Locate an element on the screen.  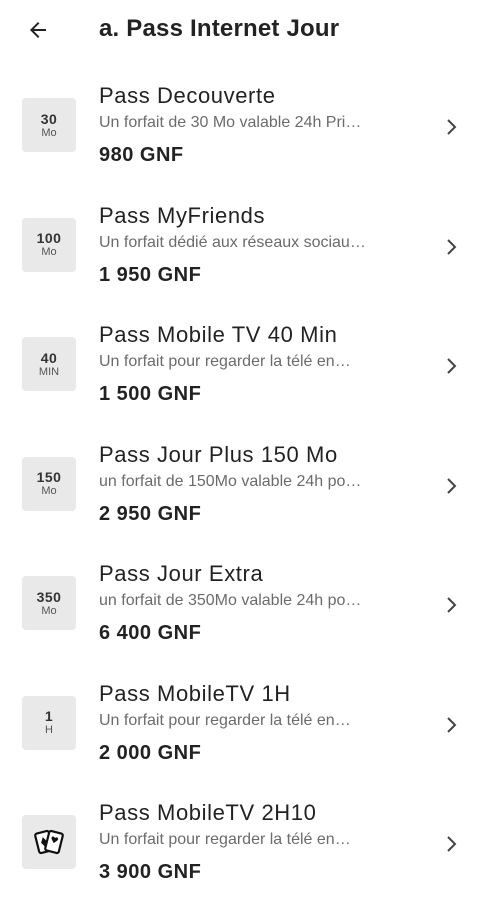
badge-unit: MIN is located at coordinates (49, 371).